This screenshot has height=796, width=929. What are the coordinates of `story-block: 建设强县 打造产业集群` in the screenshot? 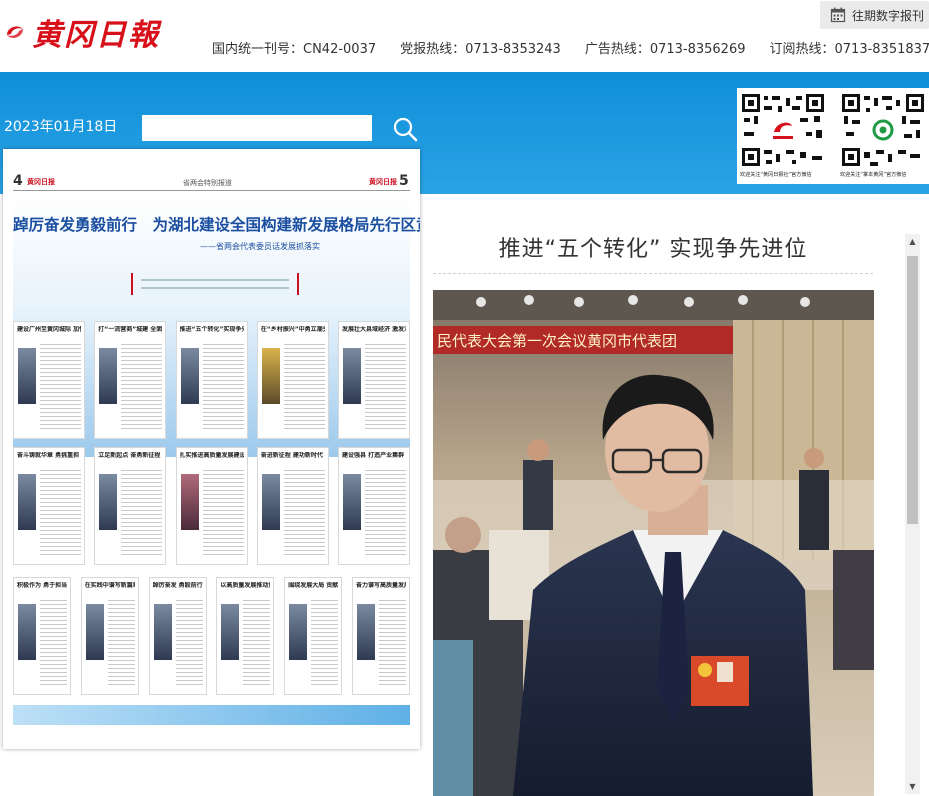 It's located at (374, 506).